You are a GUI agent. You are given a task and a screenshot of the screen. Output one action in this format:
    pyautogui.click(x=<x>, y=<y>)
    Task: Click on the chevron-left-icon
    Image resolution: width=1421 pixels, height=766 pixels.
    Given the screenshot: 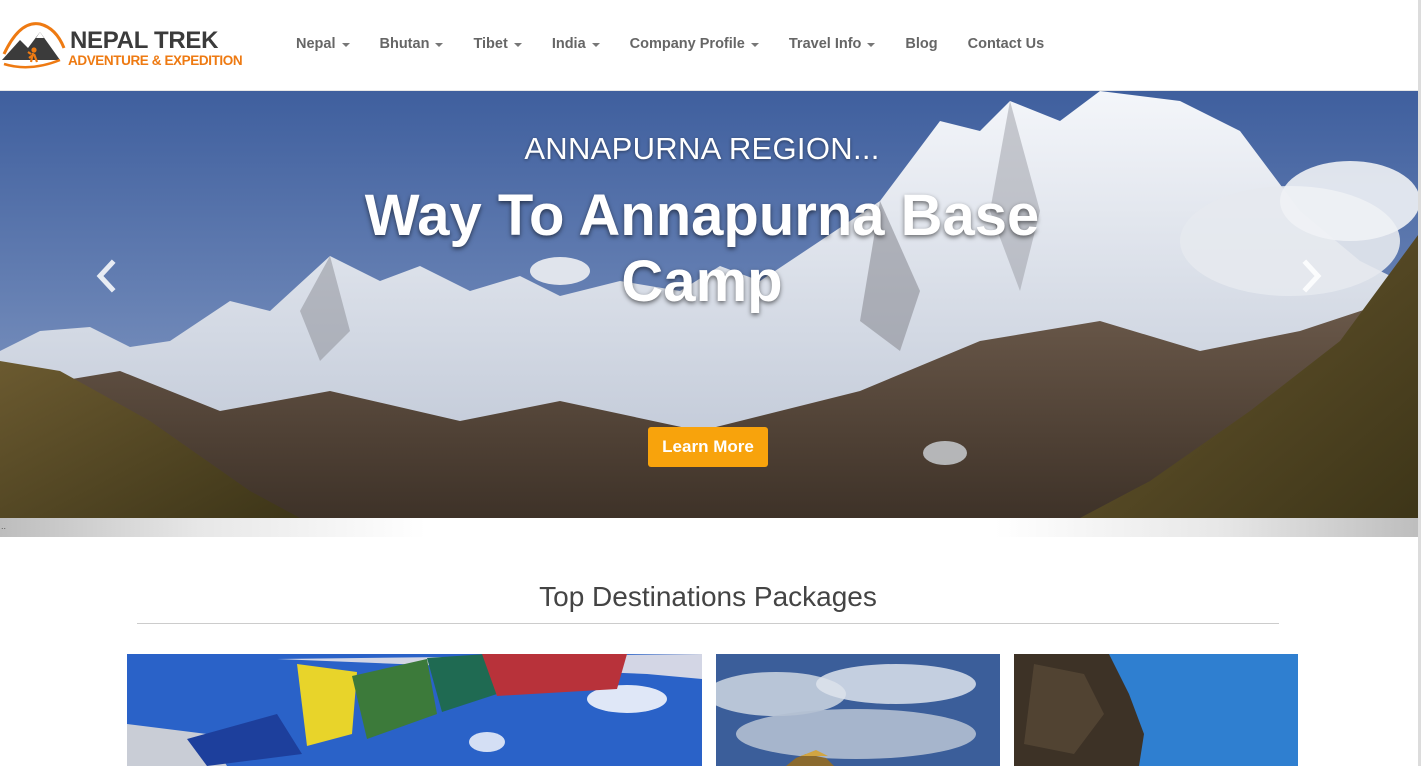 What is the action you would take?
    pyautogui.click(x=106, y=276)
    